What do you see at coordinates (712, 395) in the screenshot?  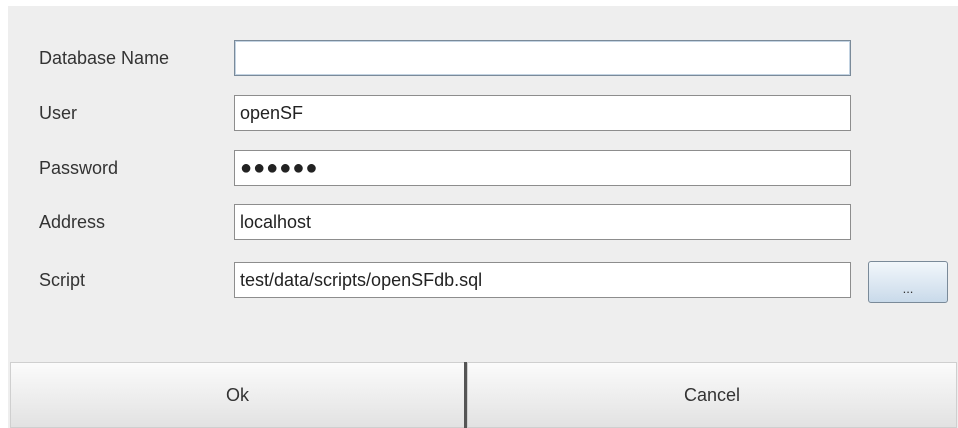 I see `cancel-button: Cancel` at bounding box center [712, 395].